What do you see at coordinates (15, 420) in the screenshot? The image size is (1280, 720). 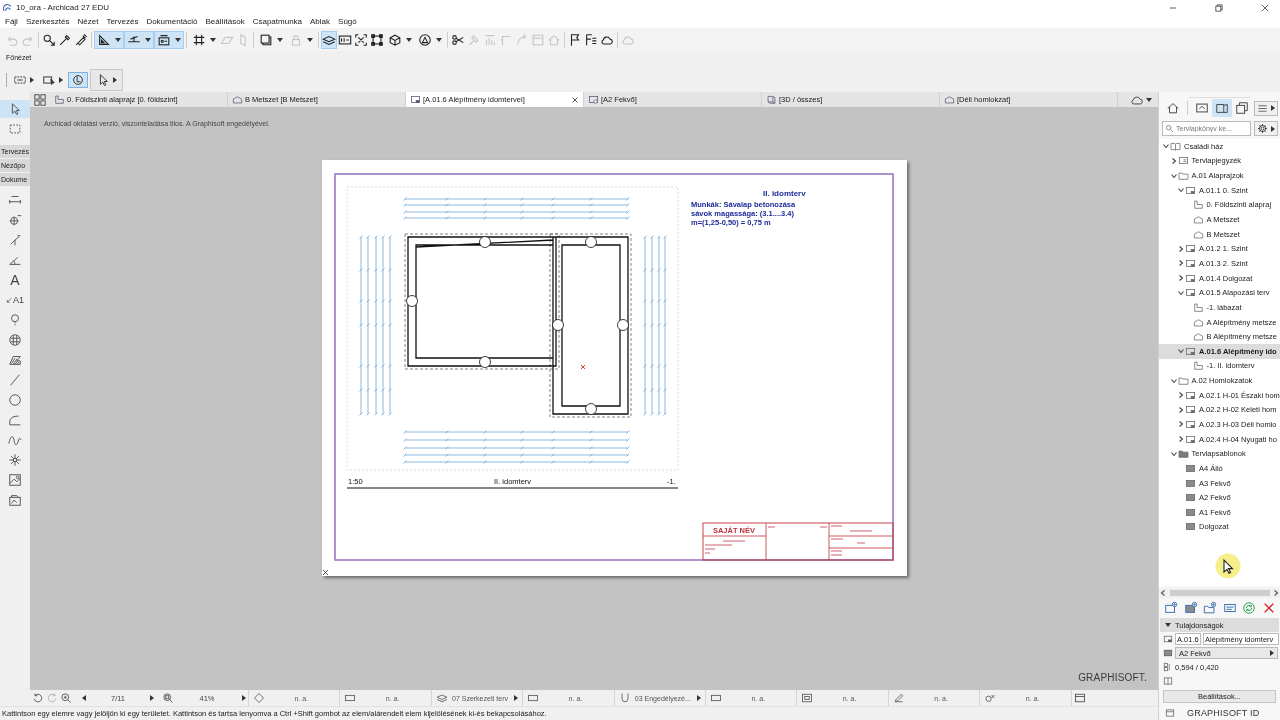 I see `arc-line-icon` at bounding box center [15, 420].